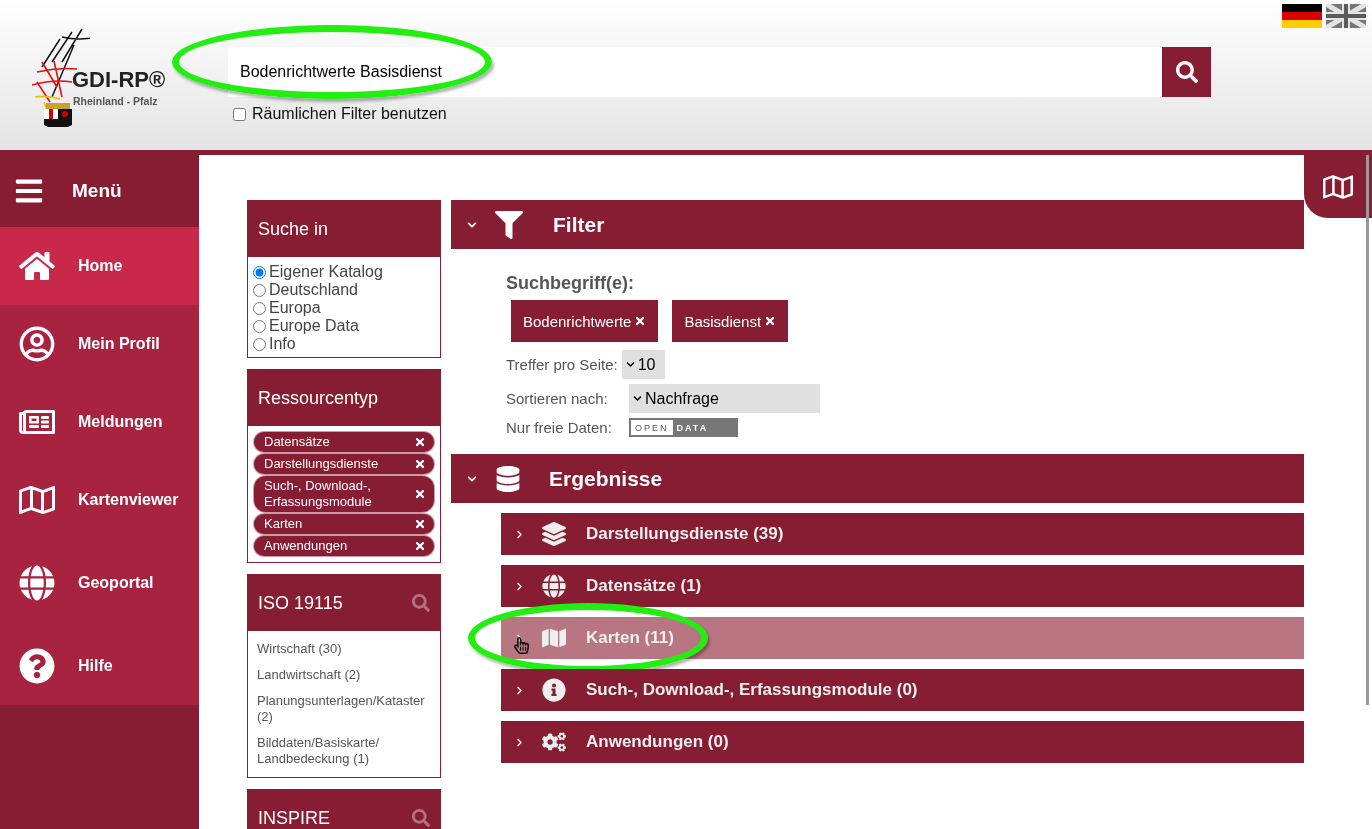  What do you see at coordinates (344, 464) in the screenshot?
I see `resource-tag: Darstellungsdienste` at bounding box center [344, 464].